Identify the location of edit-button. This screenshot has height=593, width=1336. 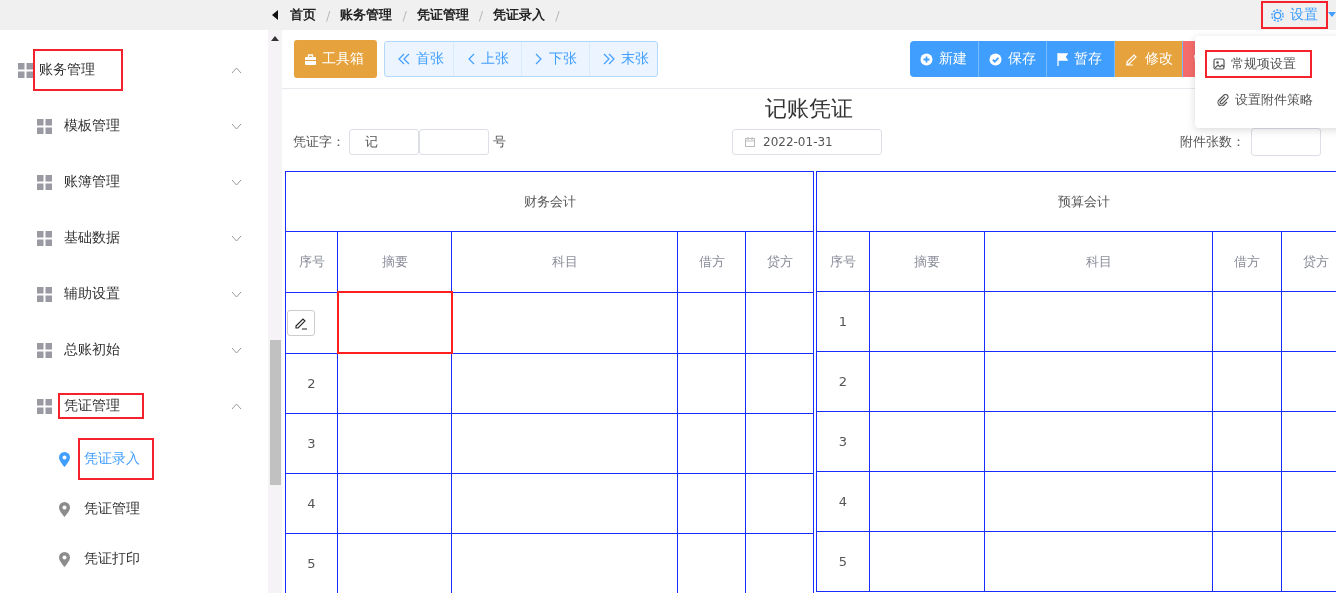
(301, 322).